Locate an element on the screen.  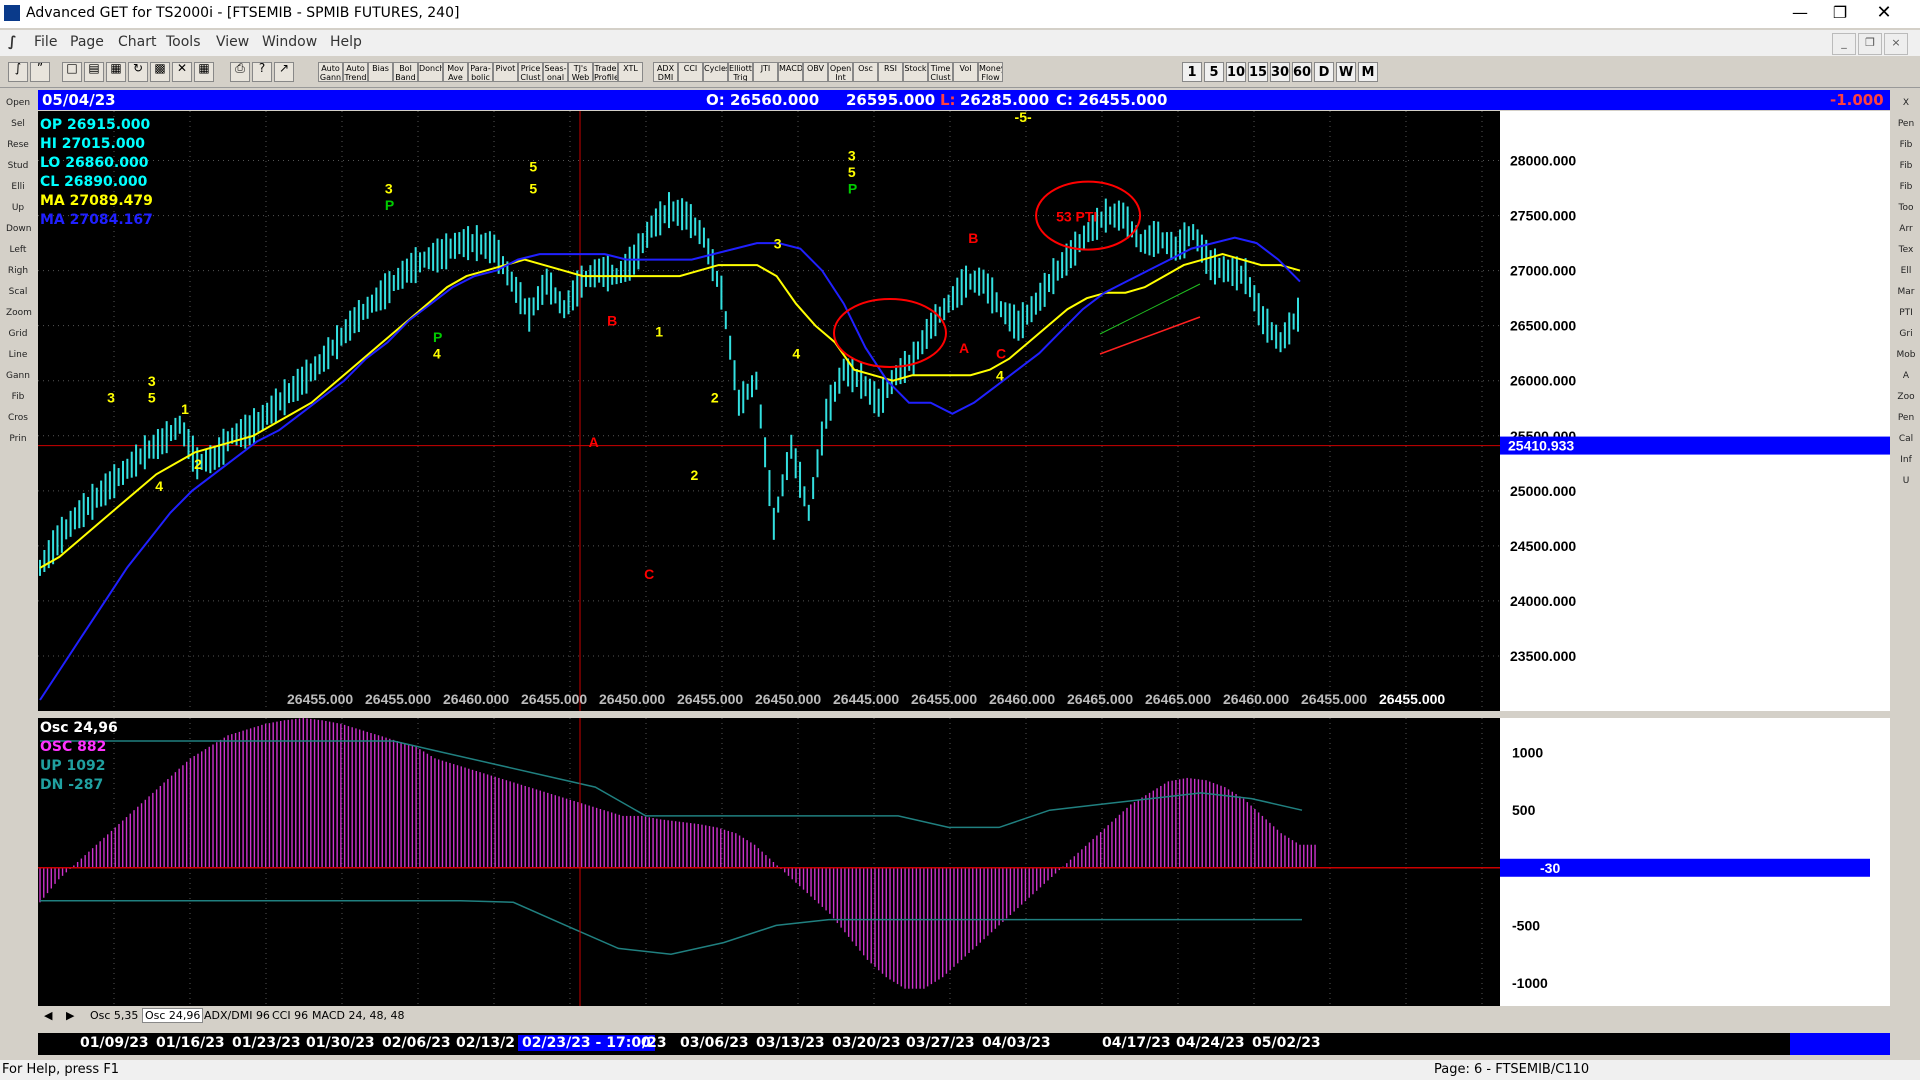
study-button: XTL is located at coordinates (630, 72).